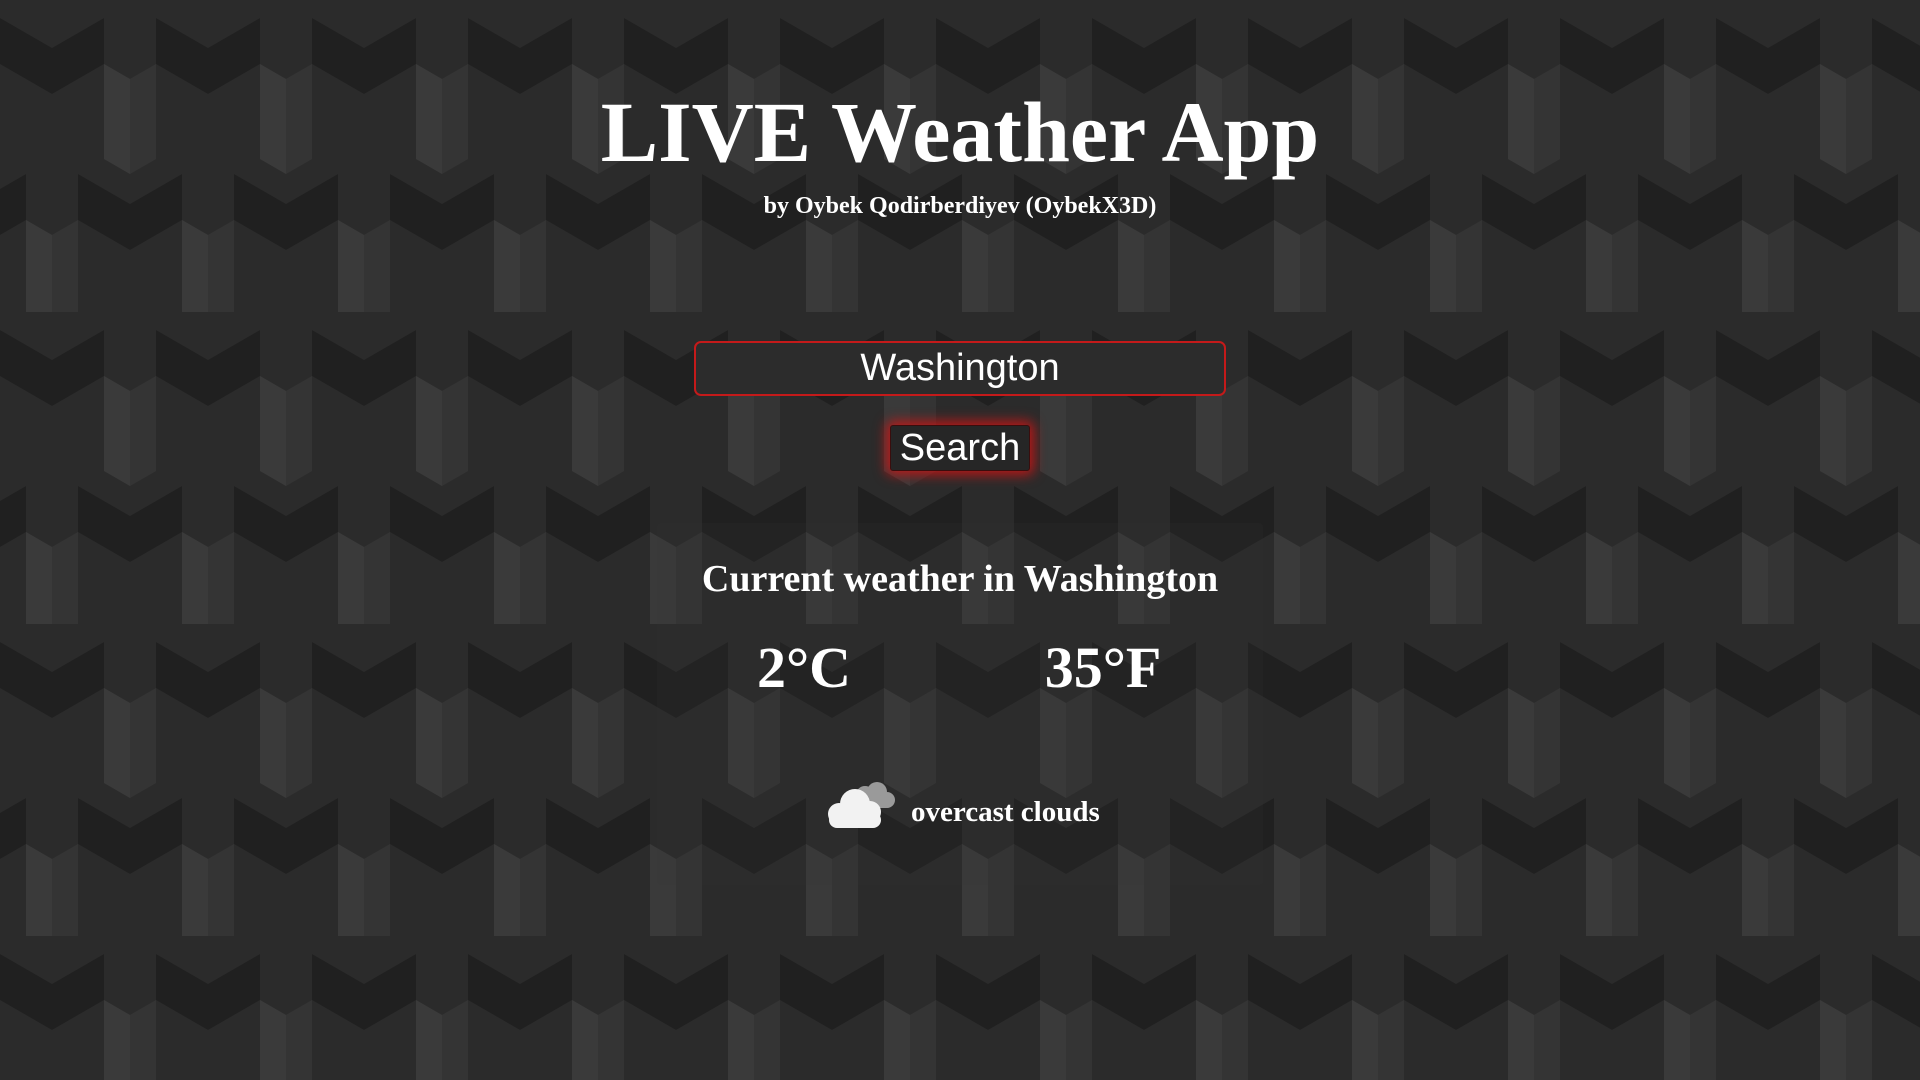 The width and height of the screenshot is (1920, 1080). I want to click on weather-heading: Current weather in Washington, so click(960, 579).